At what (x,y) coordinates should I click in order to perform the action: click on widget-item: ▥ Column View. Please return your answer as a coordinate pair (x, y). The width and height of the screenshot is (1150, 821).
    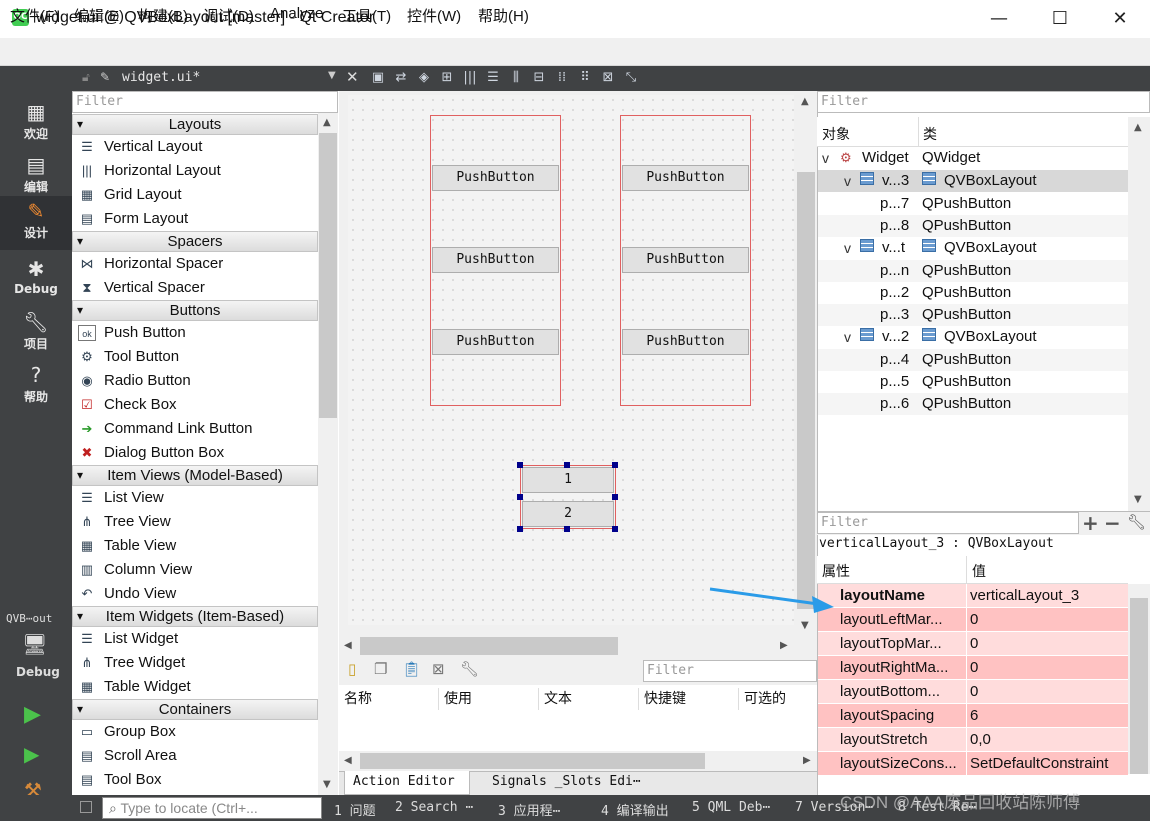
    Looking at the image, I should click on (195, 570).